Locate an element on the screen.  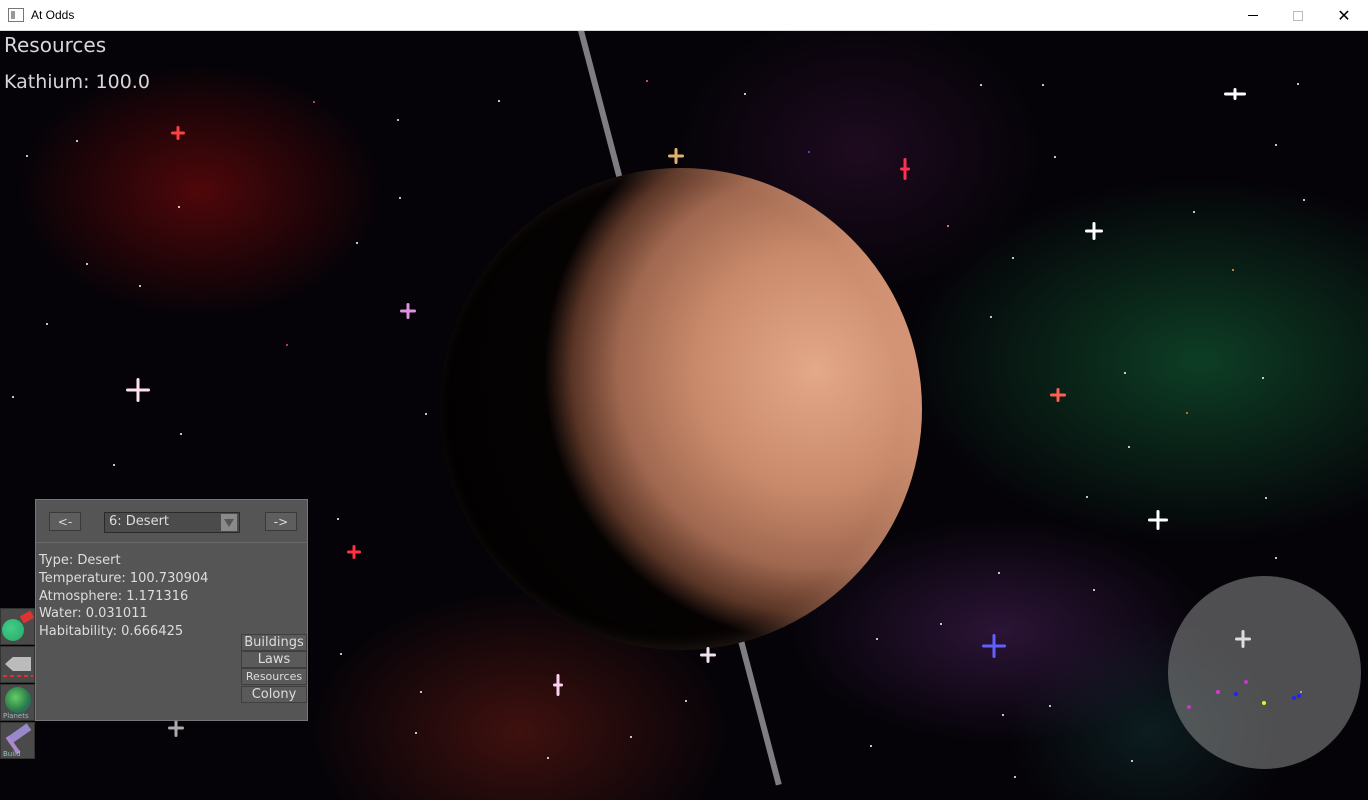
toolbar-planets-button: Planets is located at coordinates (17, 702).